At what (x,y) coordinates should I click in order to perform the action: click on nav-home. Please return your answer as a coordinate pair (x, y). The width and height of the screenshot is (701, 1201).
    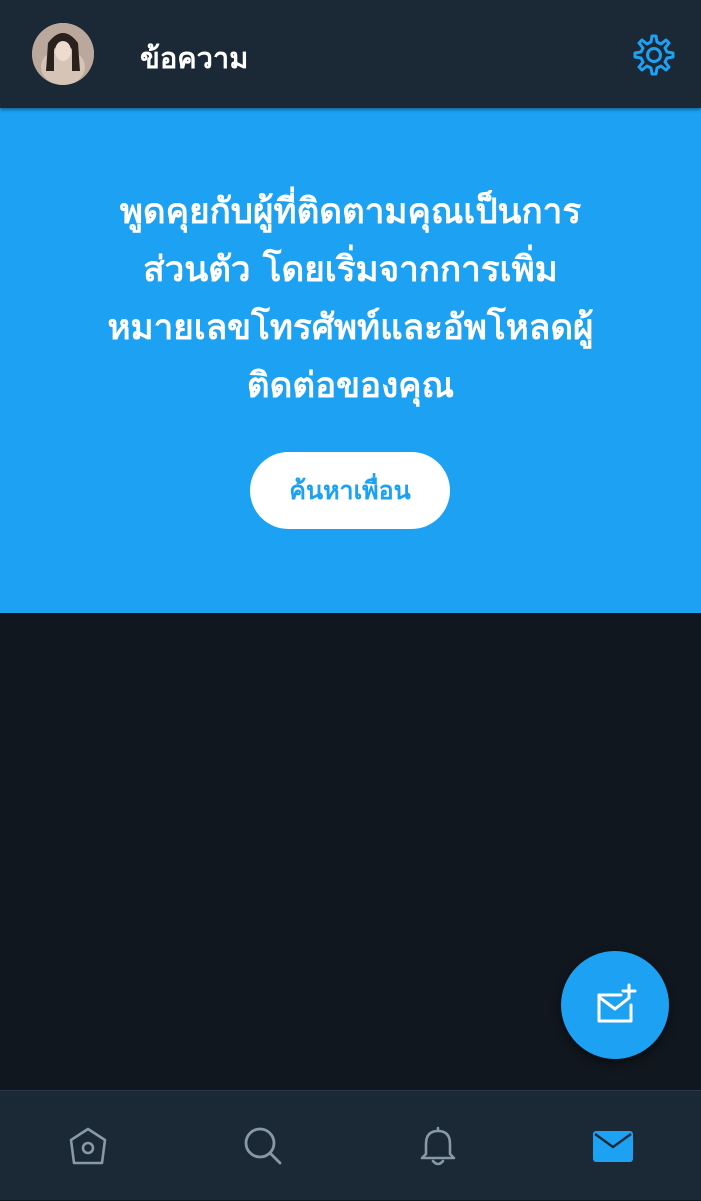
    Looking at the image, I should click on (87, 1146).